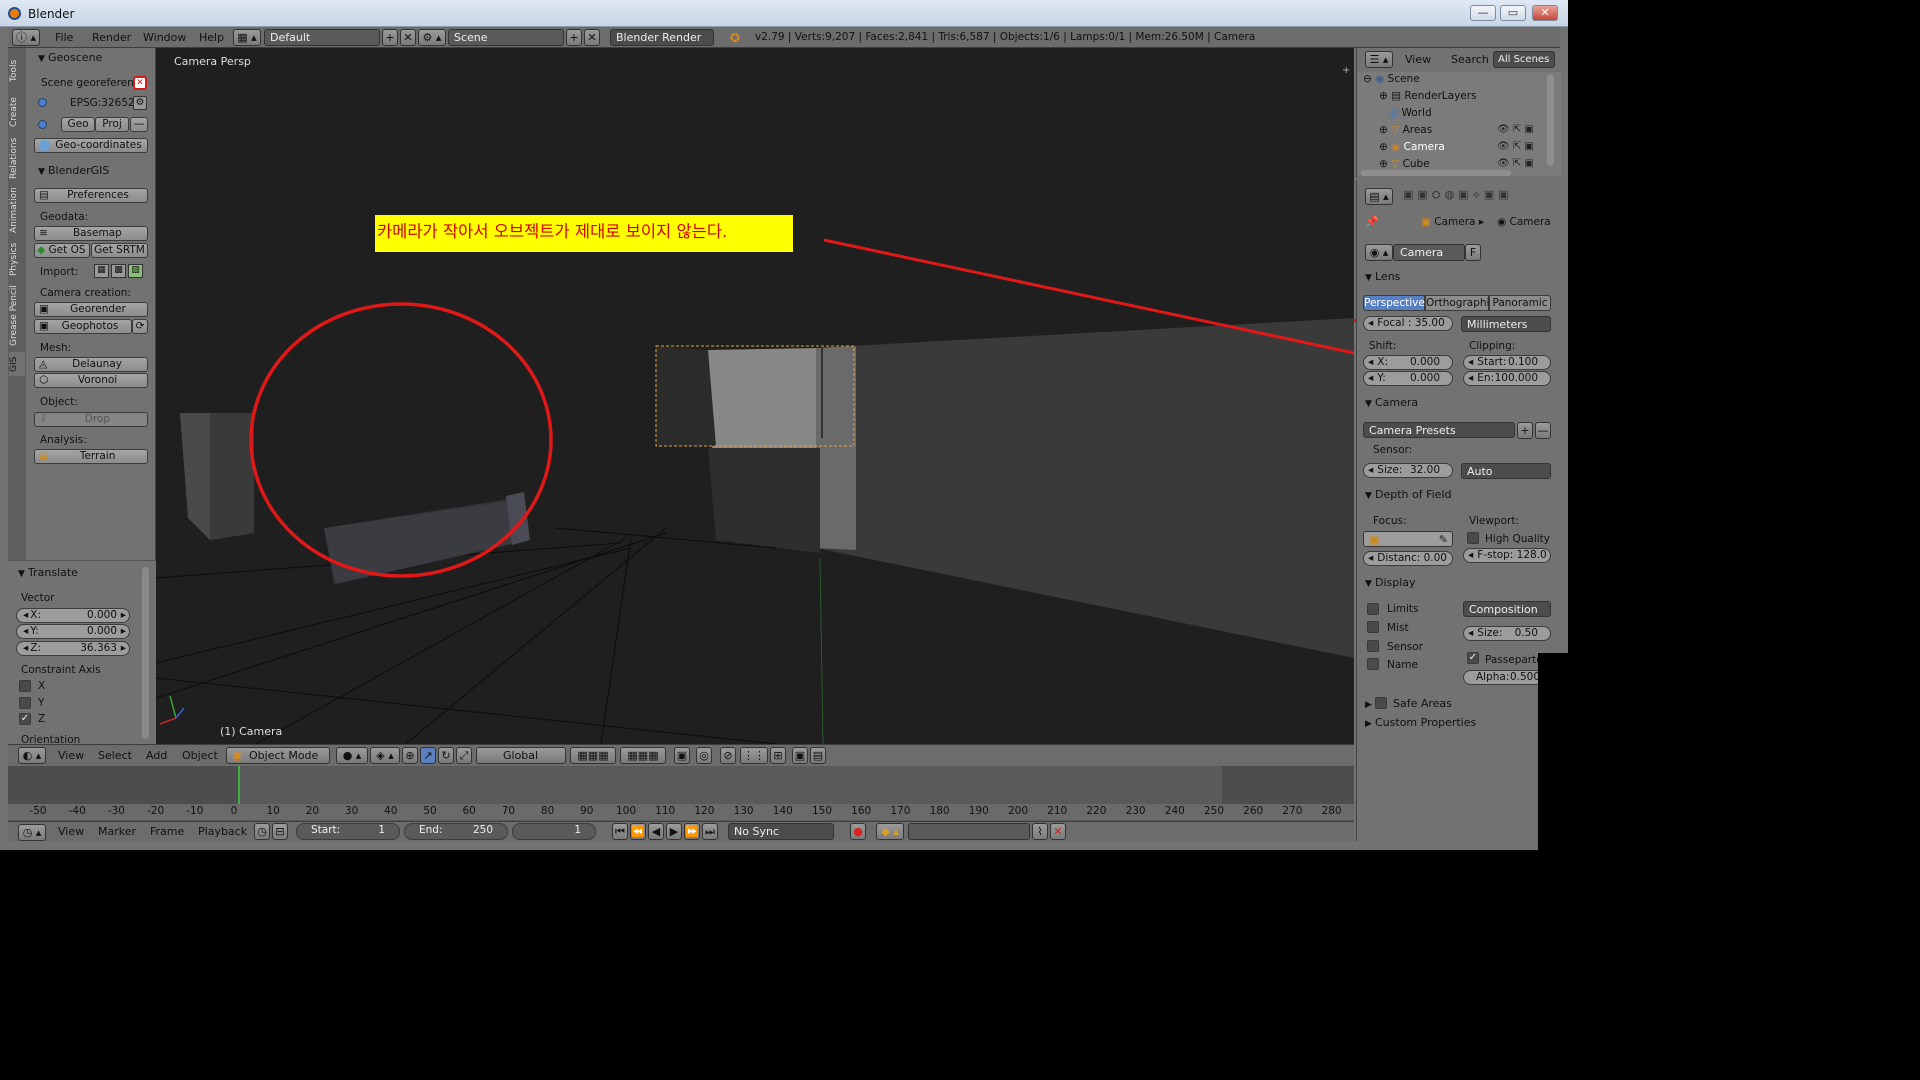 The image size is (1920, 1080). I want to click on geophotos-refresh-icon: ⟳, so click(140, 326).